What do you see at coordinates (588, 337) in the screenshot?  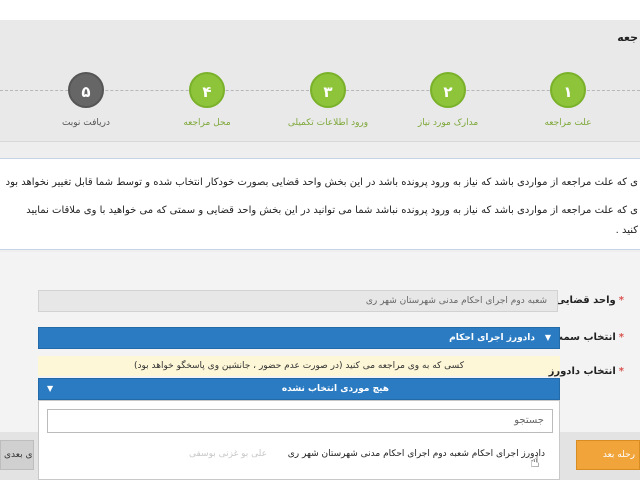 I see `position-label: *انتخاب سمت` at bounding box center [588, 337].